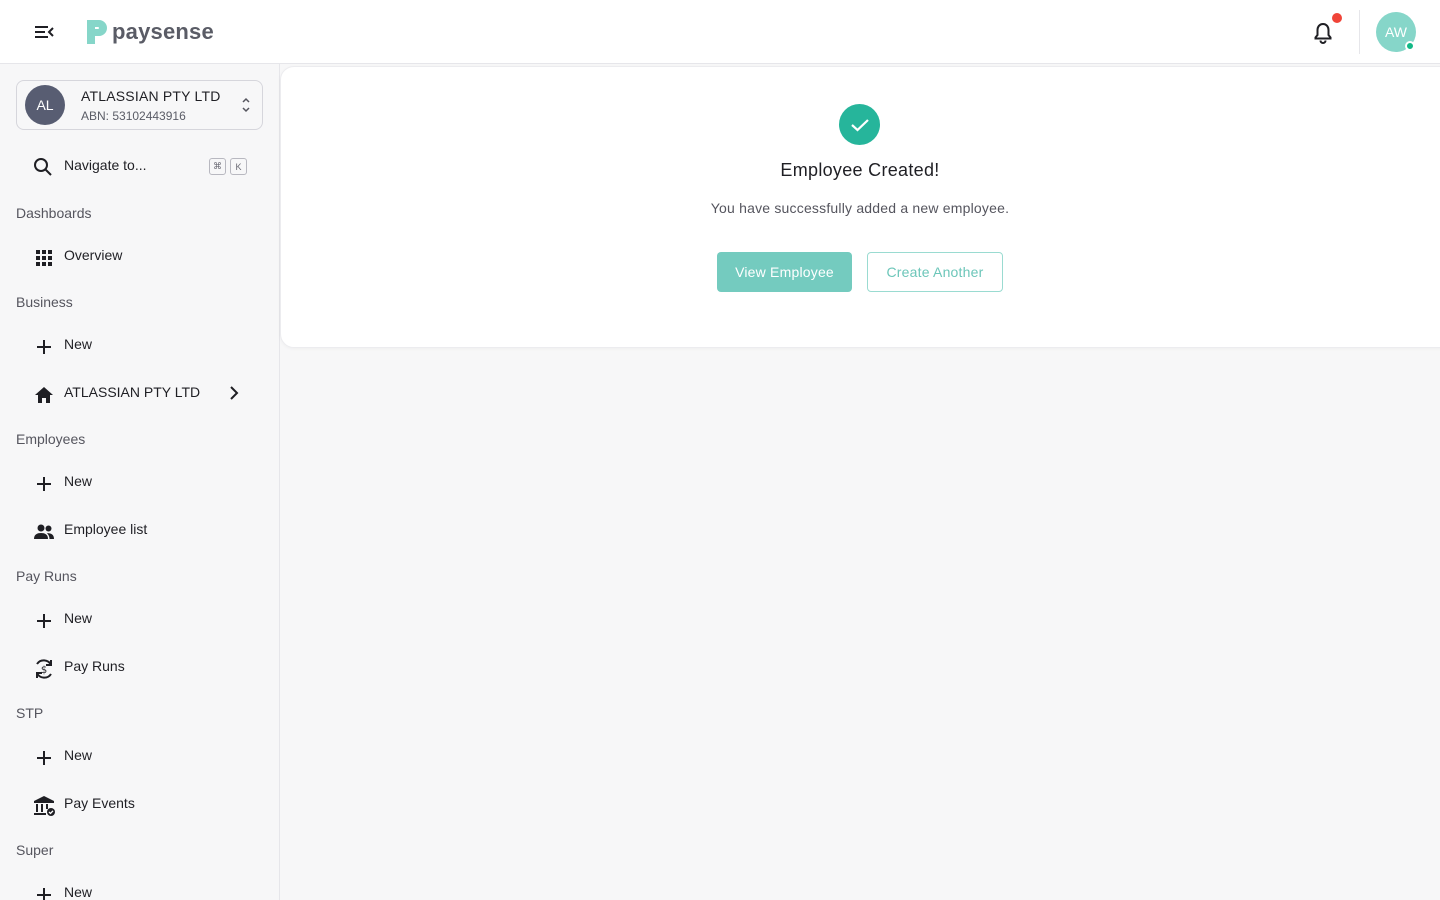 This screenshot has width=1440, height=900. Describe the element at coordinates (139, 804) in the screenshot. I see `sidebar-item-pay-events: Pay Events` at that location.